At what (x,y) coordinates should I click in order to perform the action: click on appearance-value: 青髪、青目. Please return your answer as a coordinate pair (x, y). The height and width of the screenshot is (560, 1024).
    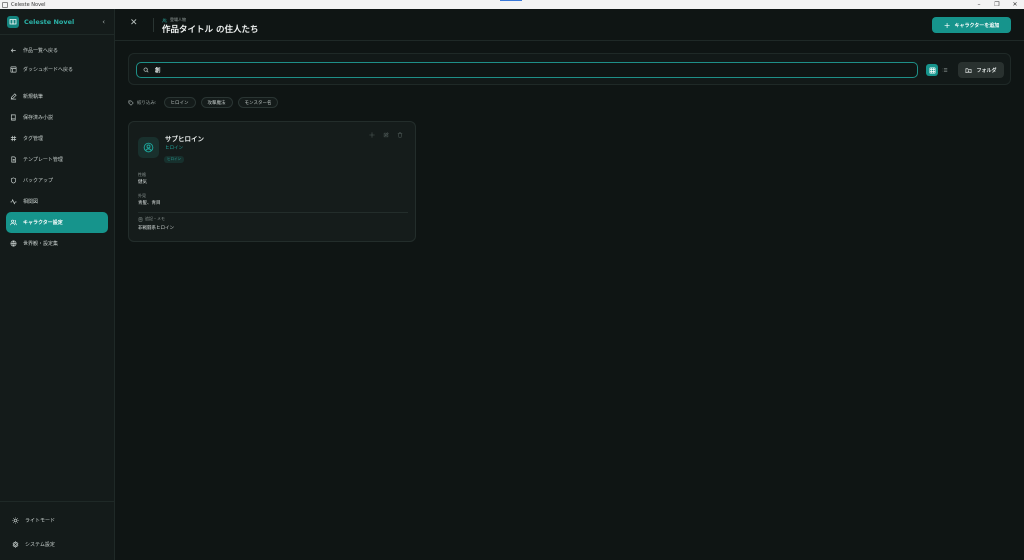
    Looking at the image, I should click on (149, 203).